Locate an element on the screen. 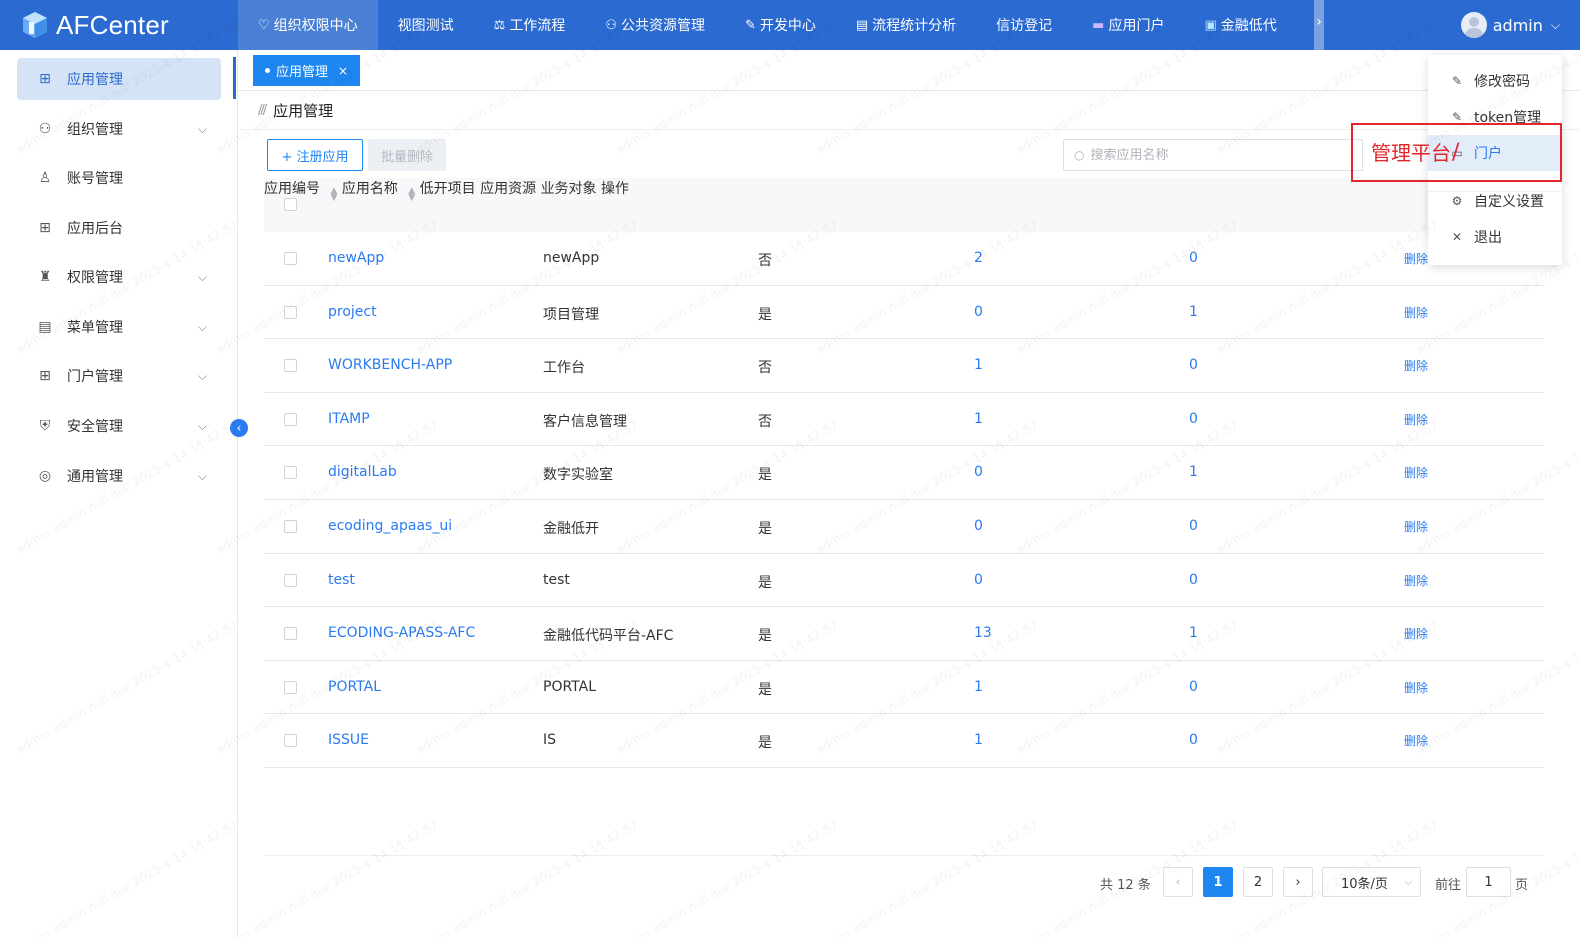 Image resolution: width=1580 pixels, height=937 pixels. search-input is located at coordinates (1210, 155).